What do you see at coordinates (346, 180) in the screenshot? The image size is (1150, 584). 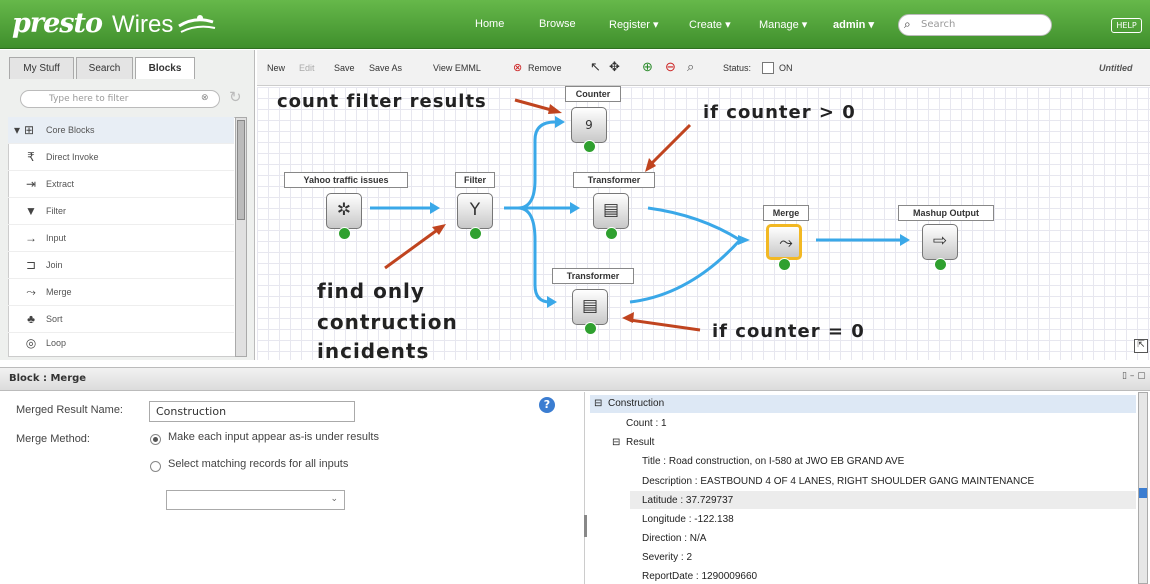 I see `block-label: Yahoo traffic issues` at bounding box center [346, 180].